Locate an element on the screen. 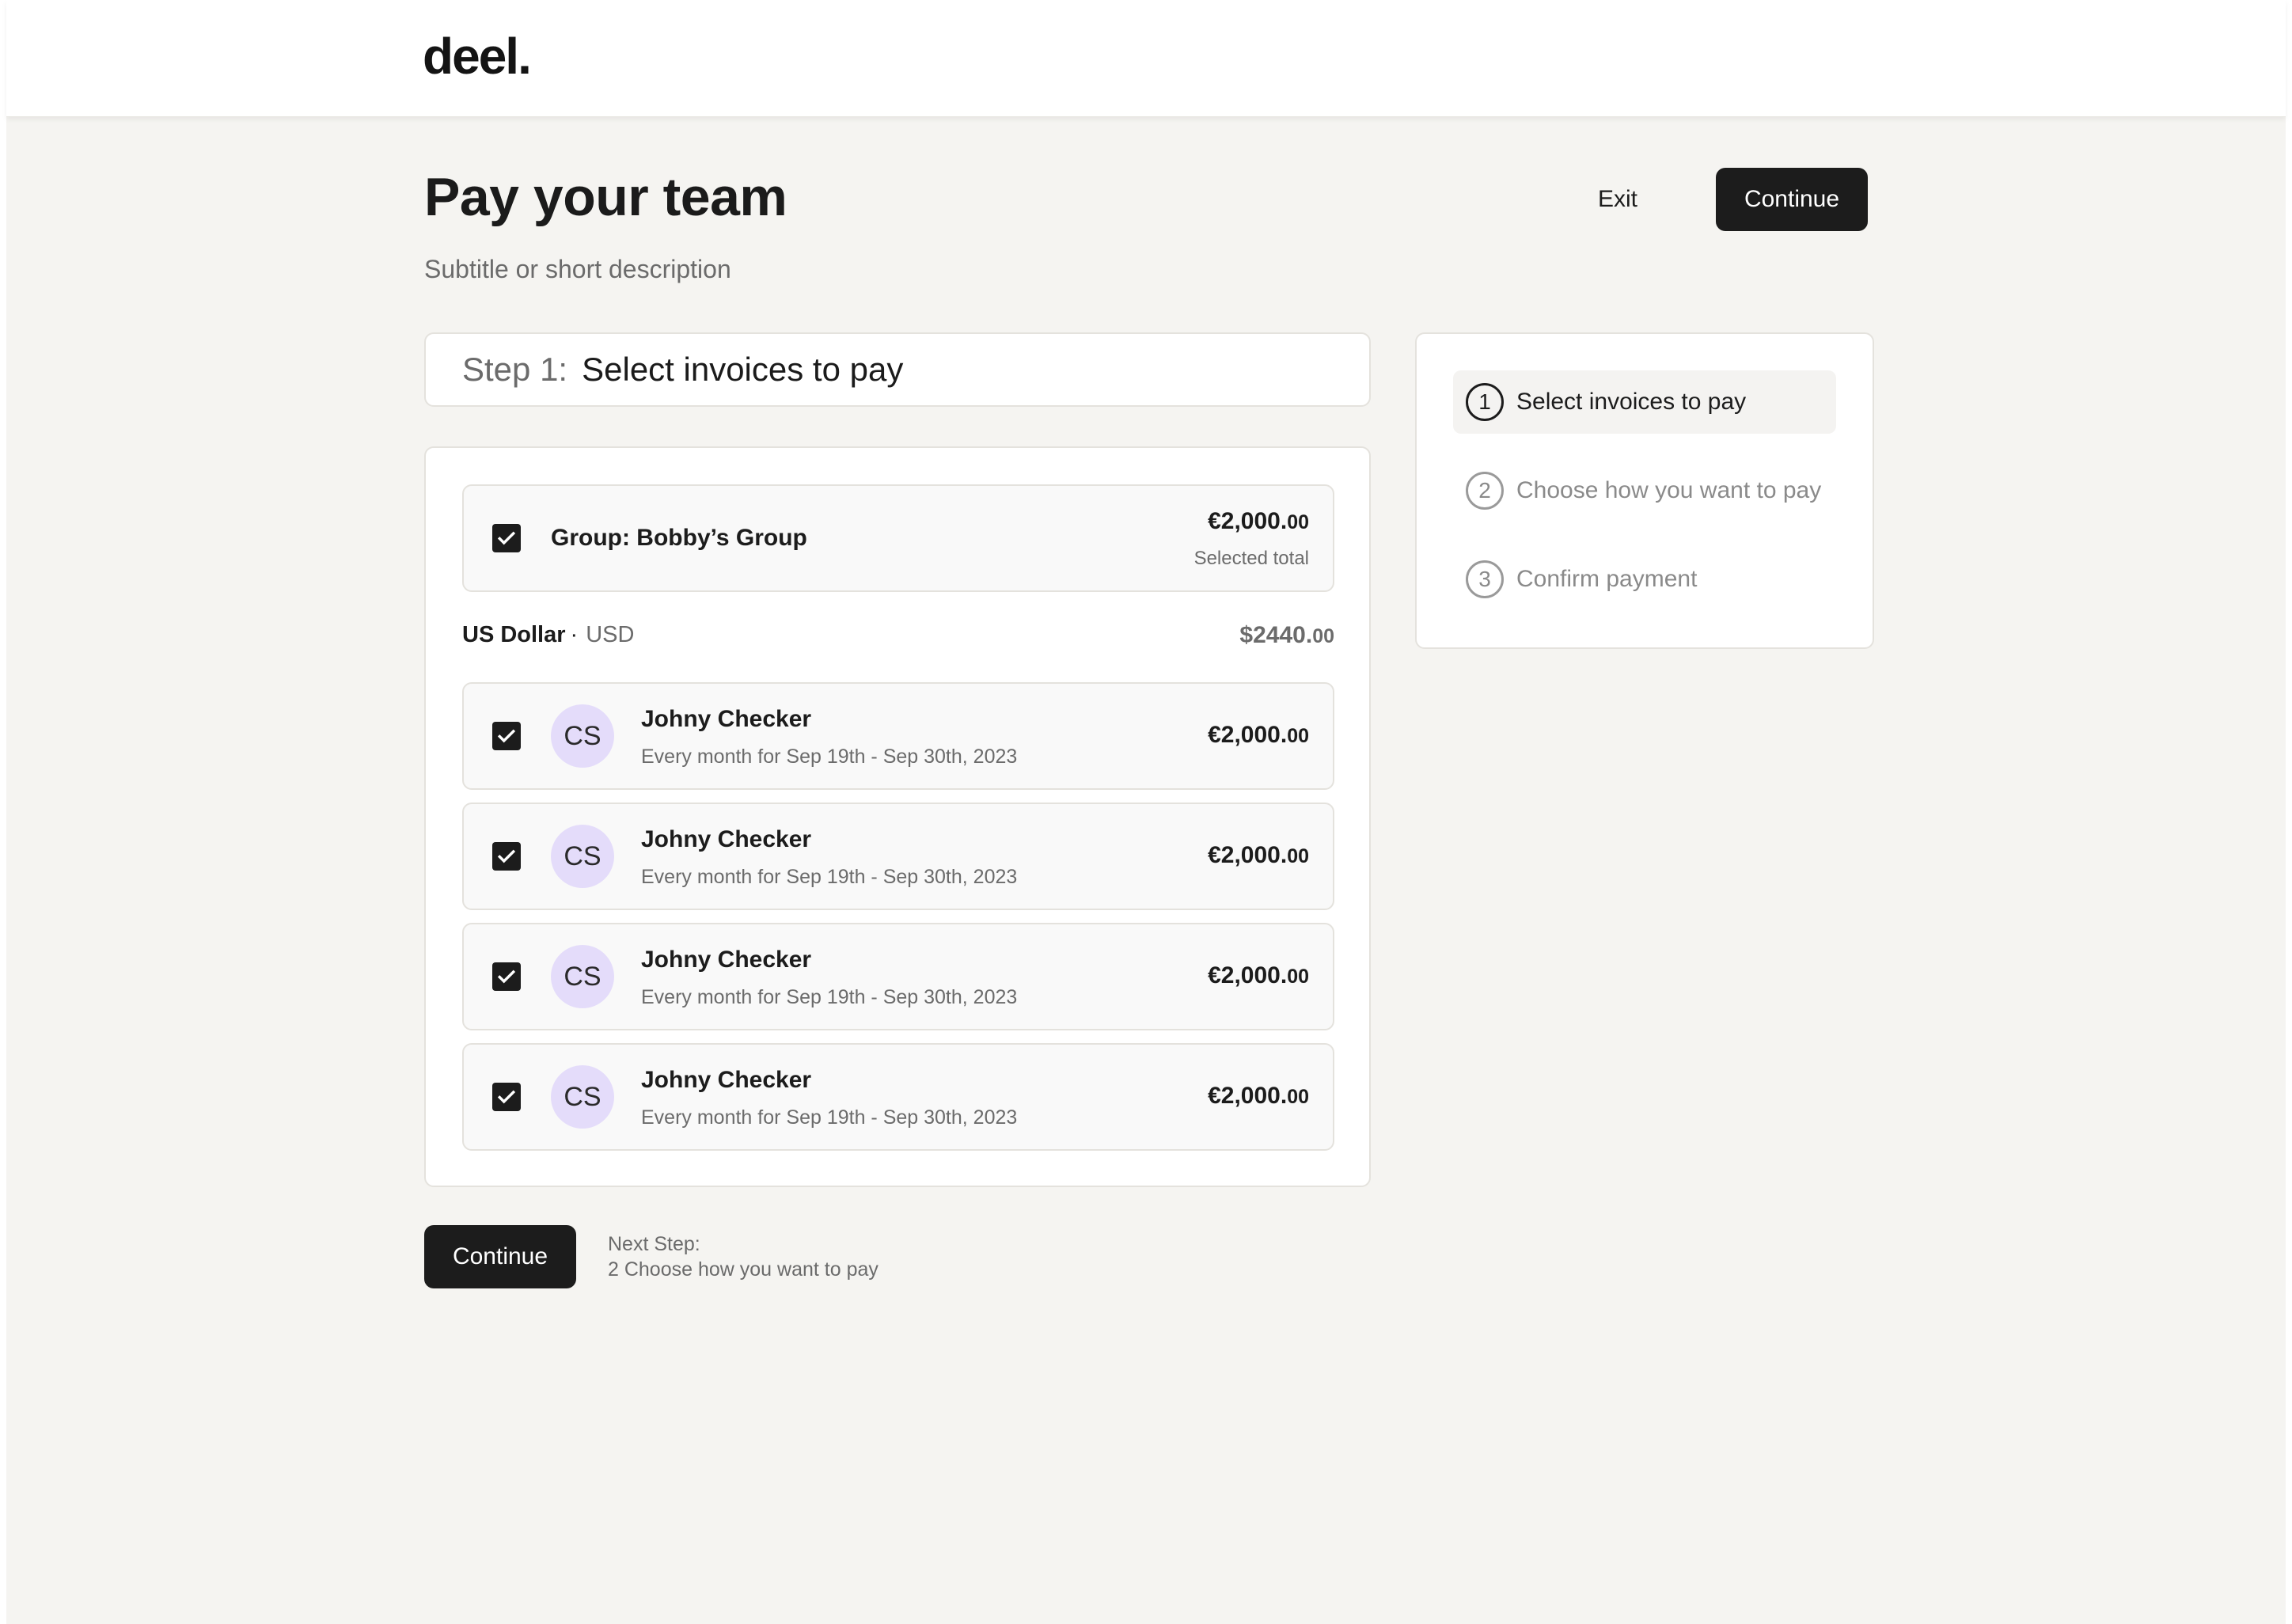 This screenshot has height=1624, width=2292. stepper-item-choose-payment: 2 Choose how you want to pay is located at coordinates (1644, 491).